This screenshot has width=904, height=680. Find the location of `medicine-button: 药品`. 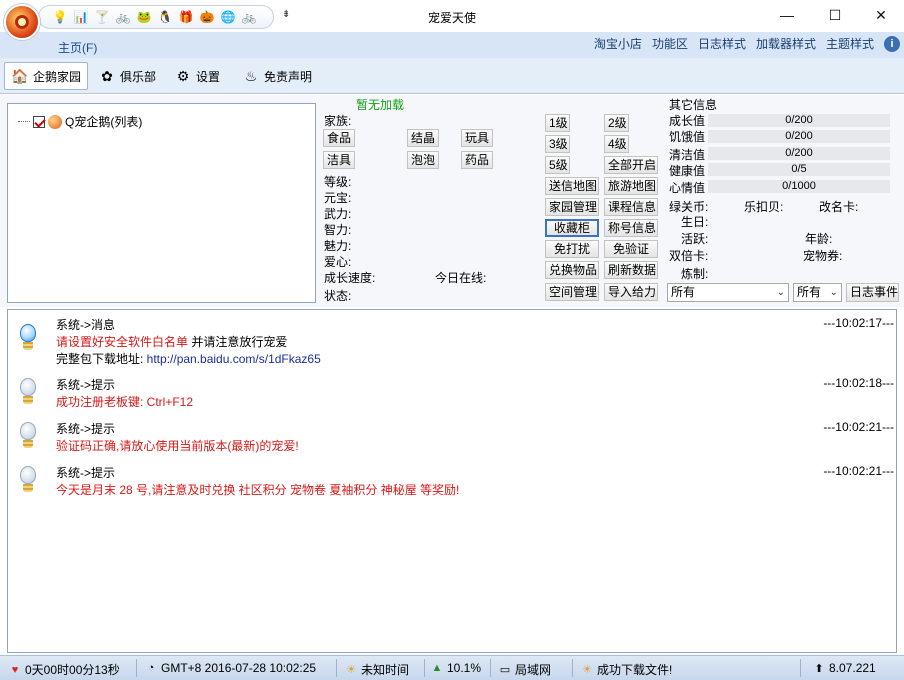

medicine-button: 药品 is located at coordinates (477, 160).